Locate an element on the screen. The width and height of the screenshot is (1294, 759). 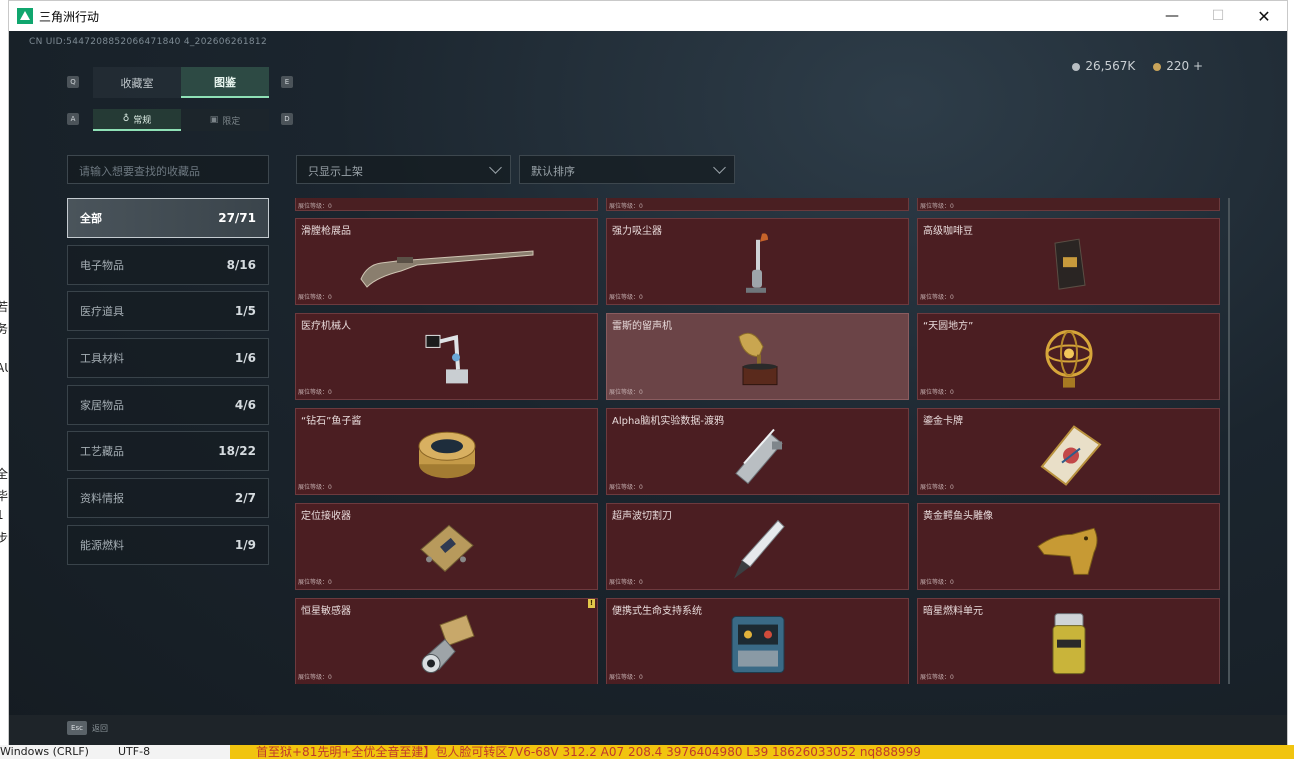
item-name: 鎏金卡牌 is located at coordinates (943, 421).